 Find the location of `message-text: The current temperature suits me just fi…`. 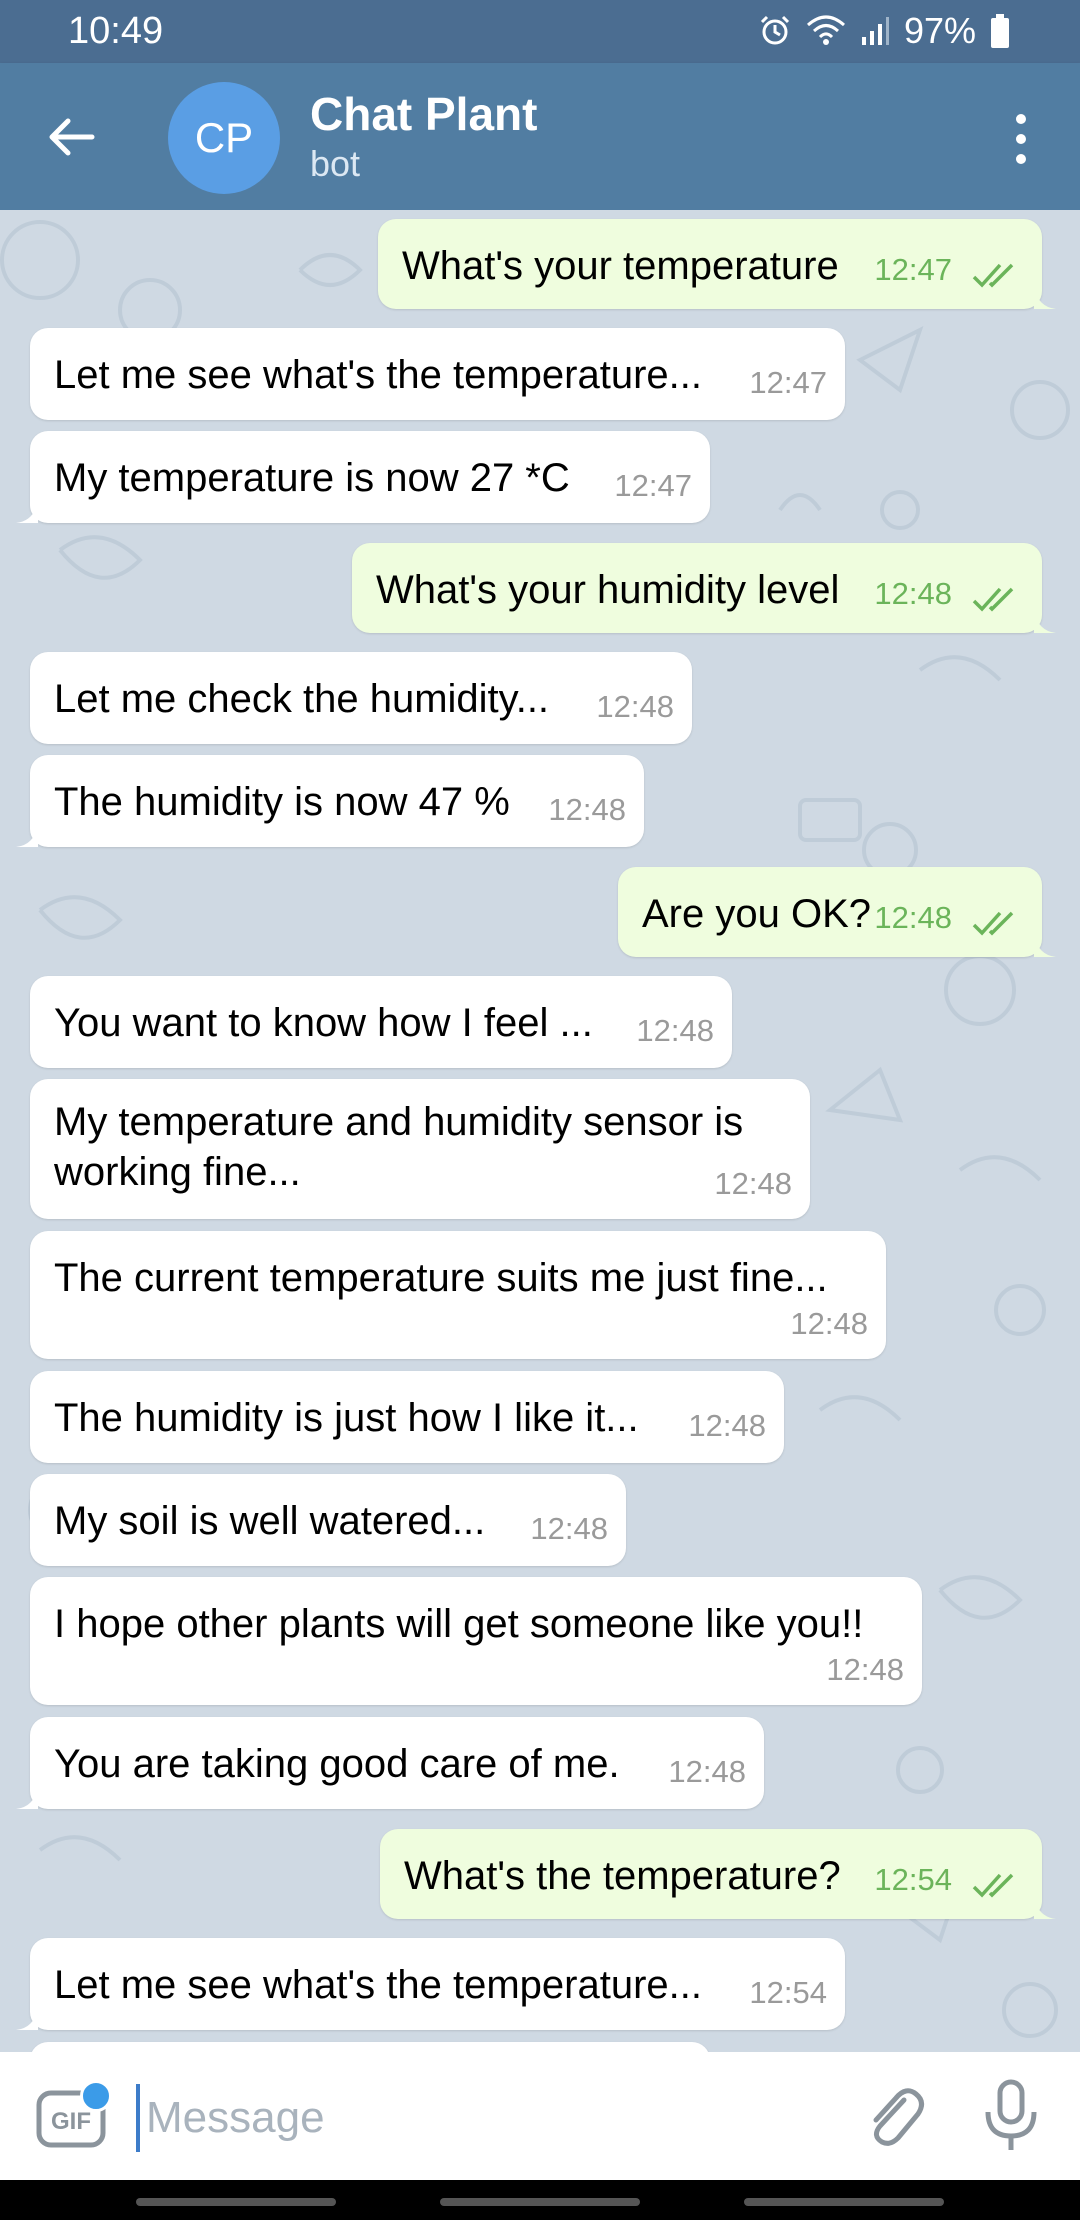

message-text: The current temperature suits me just fi… is located at coordinates (441, 1278).